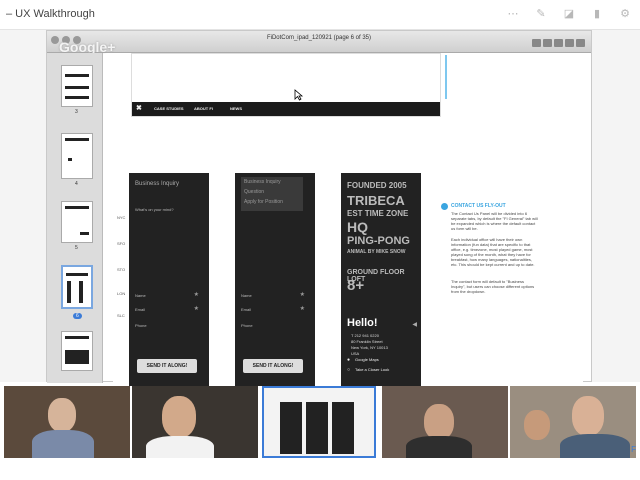 The width and height of the screenshot is (640, 480). I want to click on street-text: 80 Franklin Street, so click(367, 341).